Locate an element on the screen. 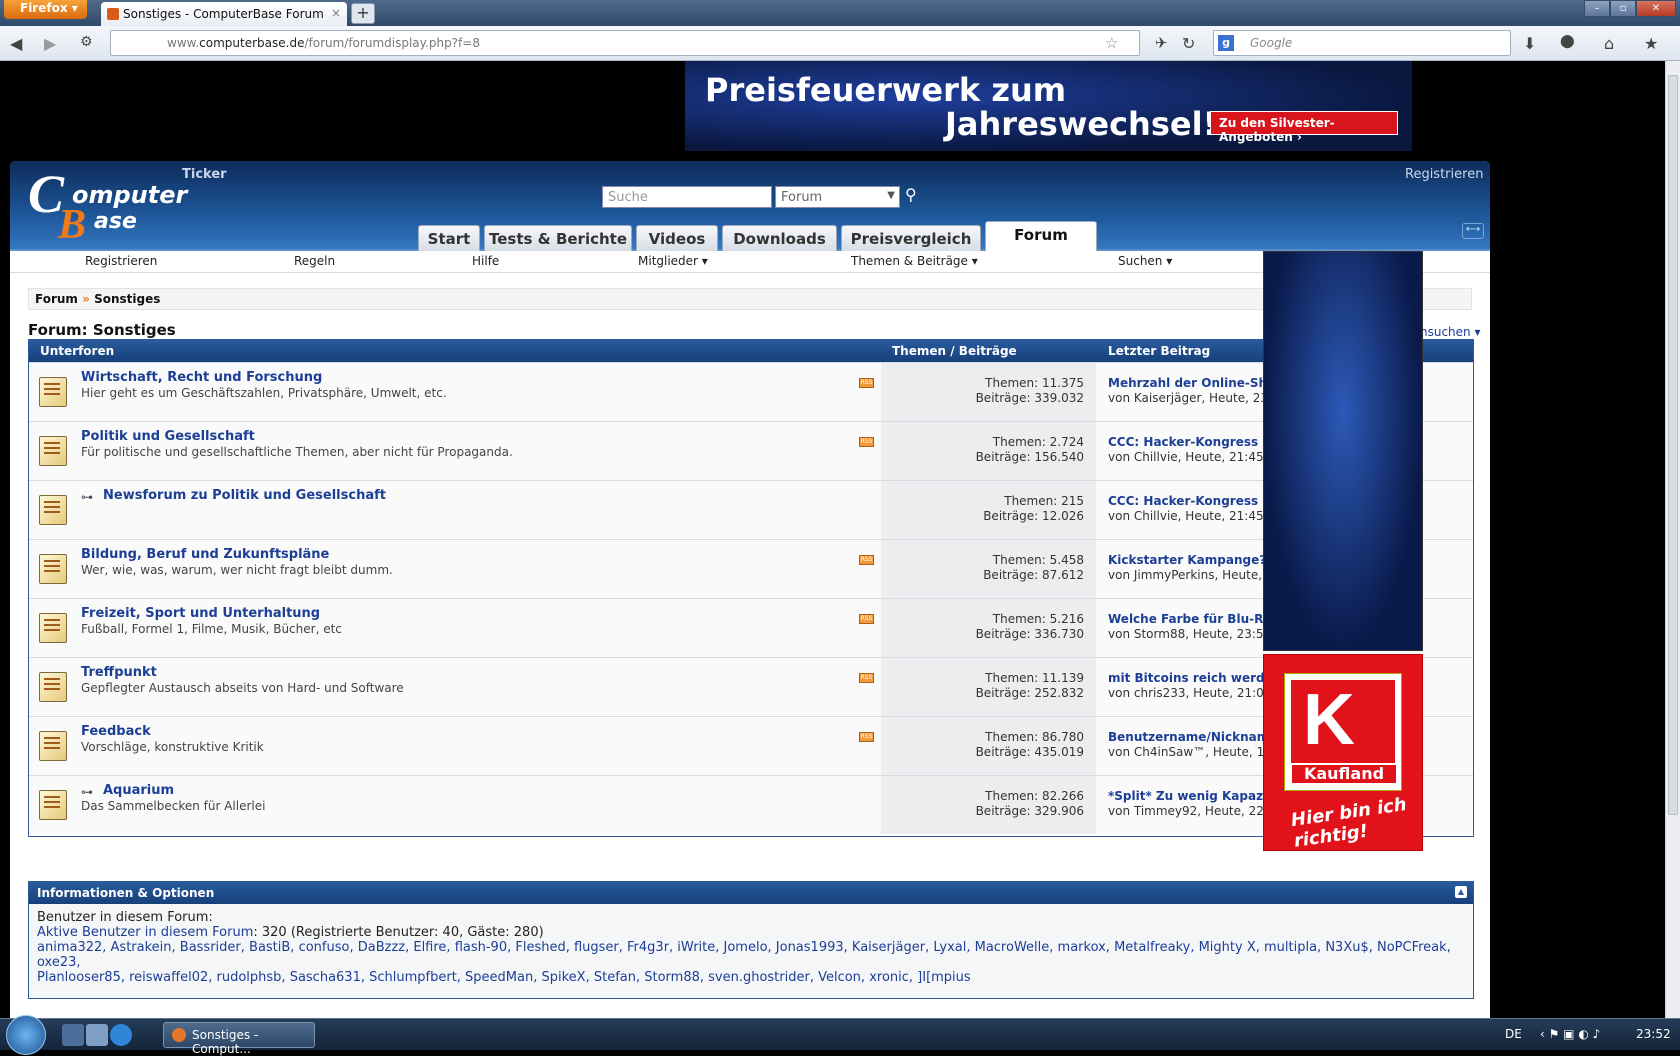 The height and width of the screenshot is (1056, 1680). search-scope-select: Forum ▼ is located at coordinates (837, 197).